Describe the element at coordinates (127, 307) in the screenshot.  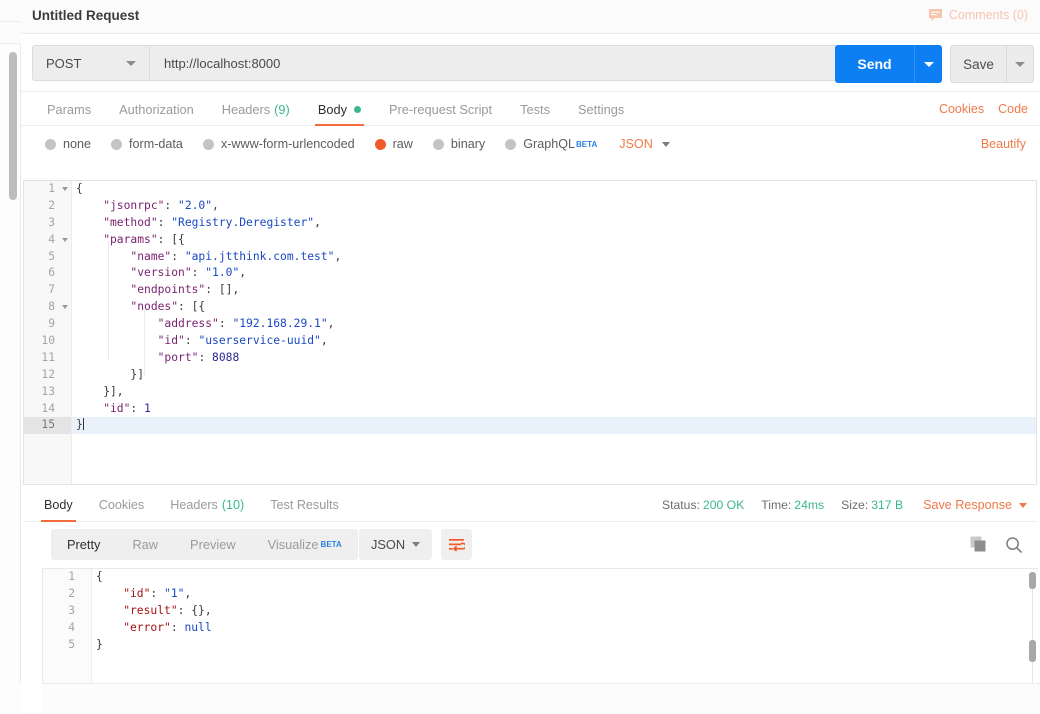
I see `code-token: "nodes"` at that location.